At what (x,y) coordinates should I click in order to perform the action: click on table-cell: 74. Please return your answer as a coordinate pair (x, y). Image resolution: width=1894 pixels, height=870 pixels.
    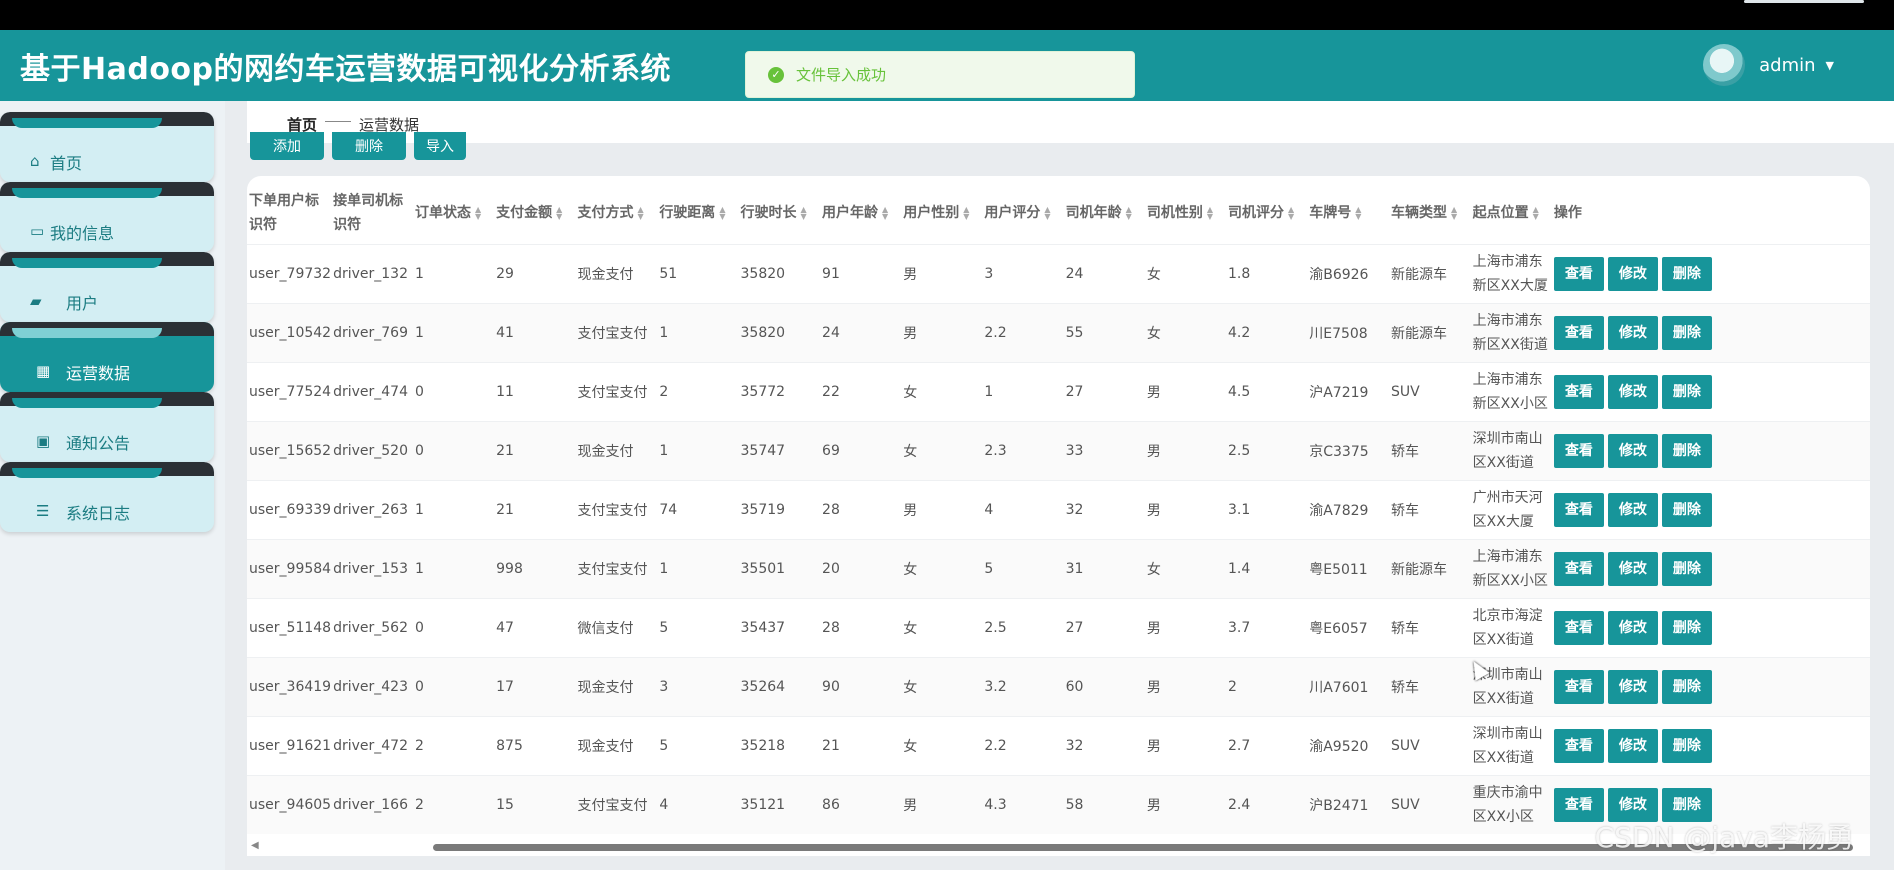
    Looking at the image, I should click on (698, 510).